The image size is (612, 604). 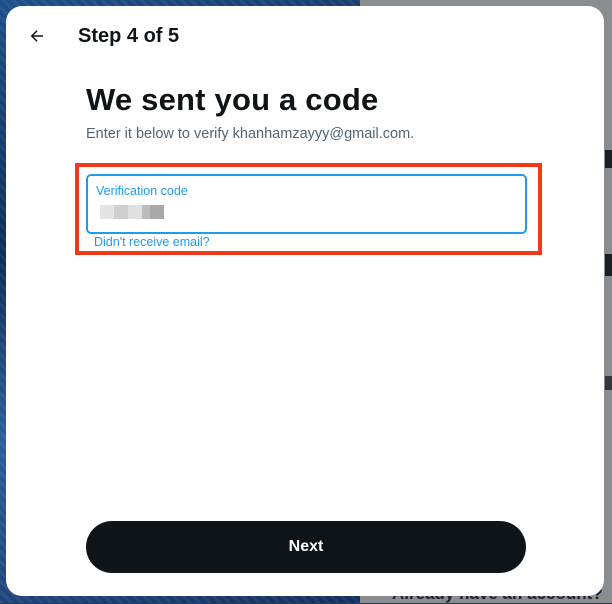 What do you see at coordinates (306, 204) in the screenshot?
I see `verification-code-input: Verification code` at bounding box center [306, 204].